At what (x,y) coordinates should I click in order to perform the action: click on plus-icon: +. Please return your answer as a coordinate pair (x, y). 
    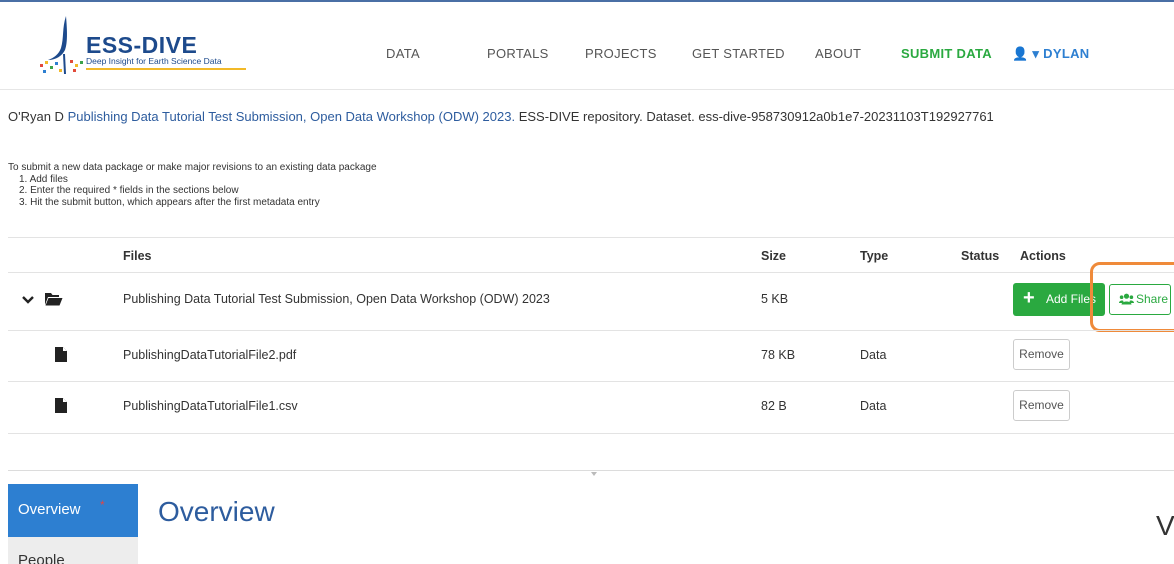
    Looking at the image, I should click on (1029, 298).